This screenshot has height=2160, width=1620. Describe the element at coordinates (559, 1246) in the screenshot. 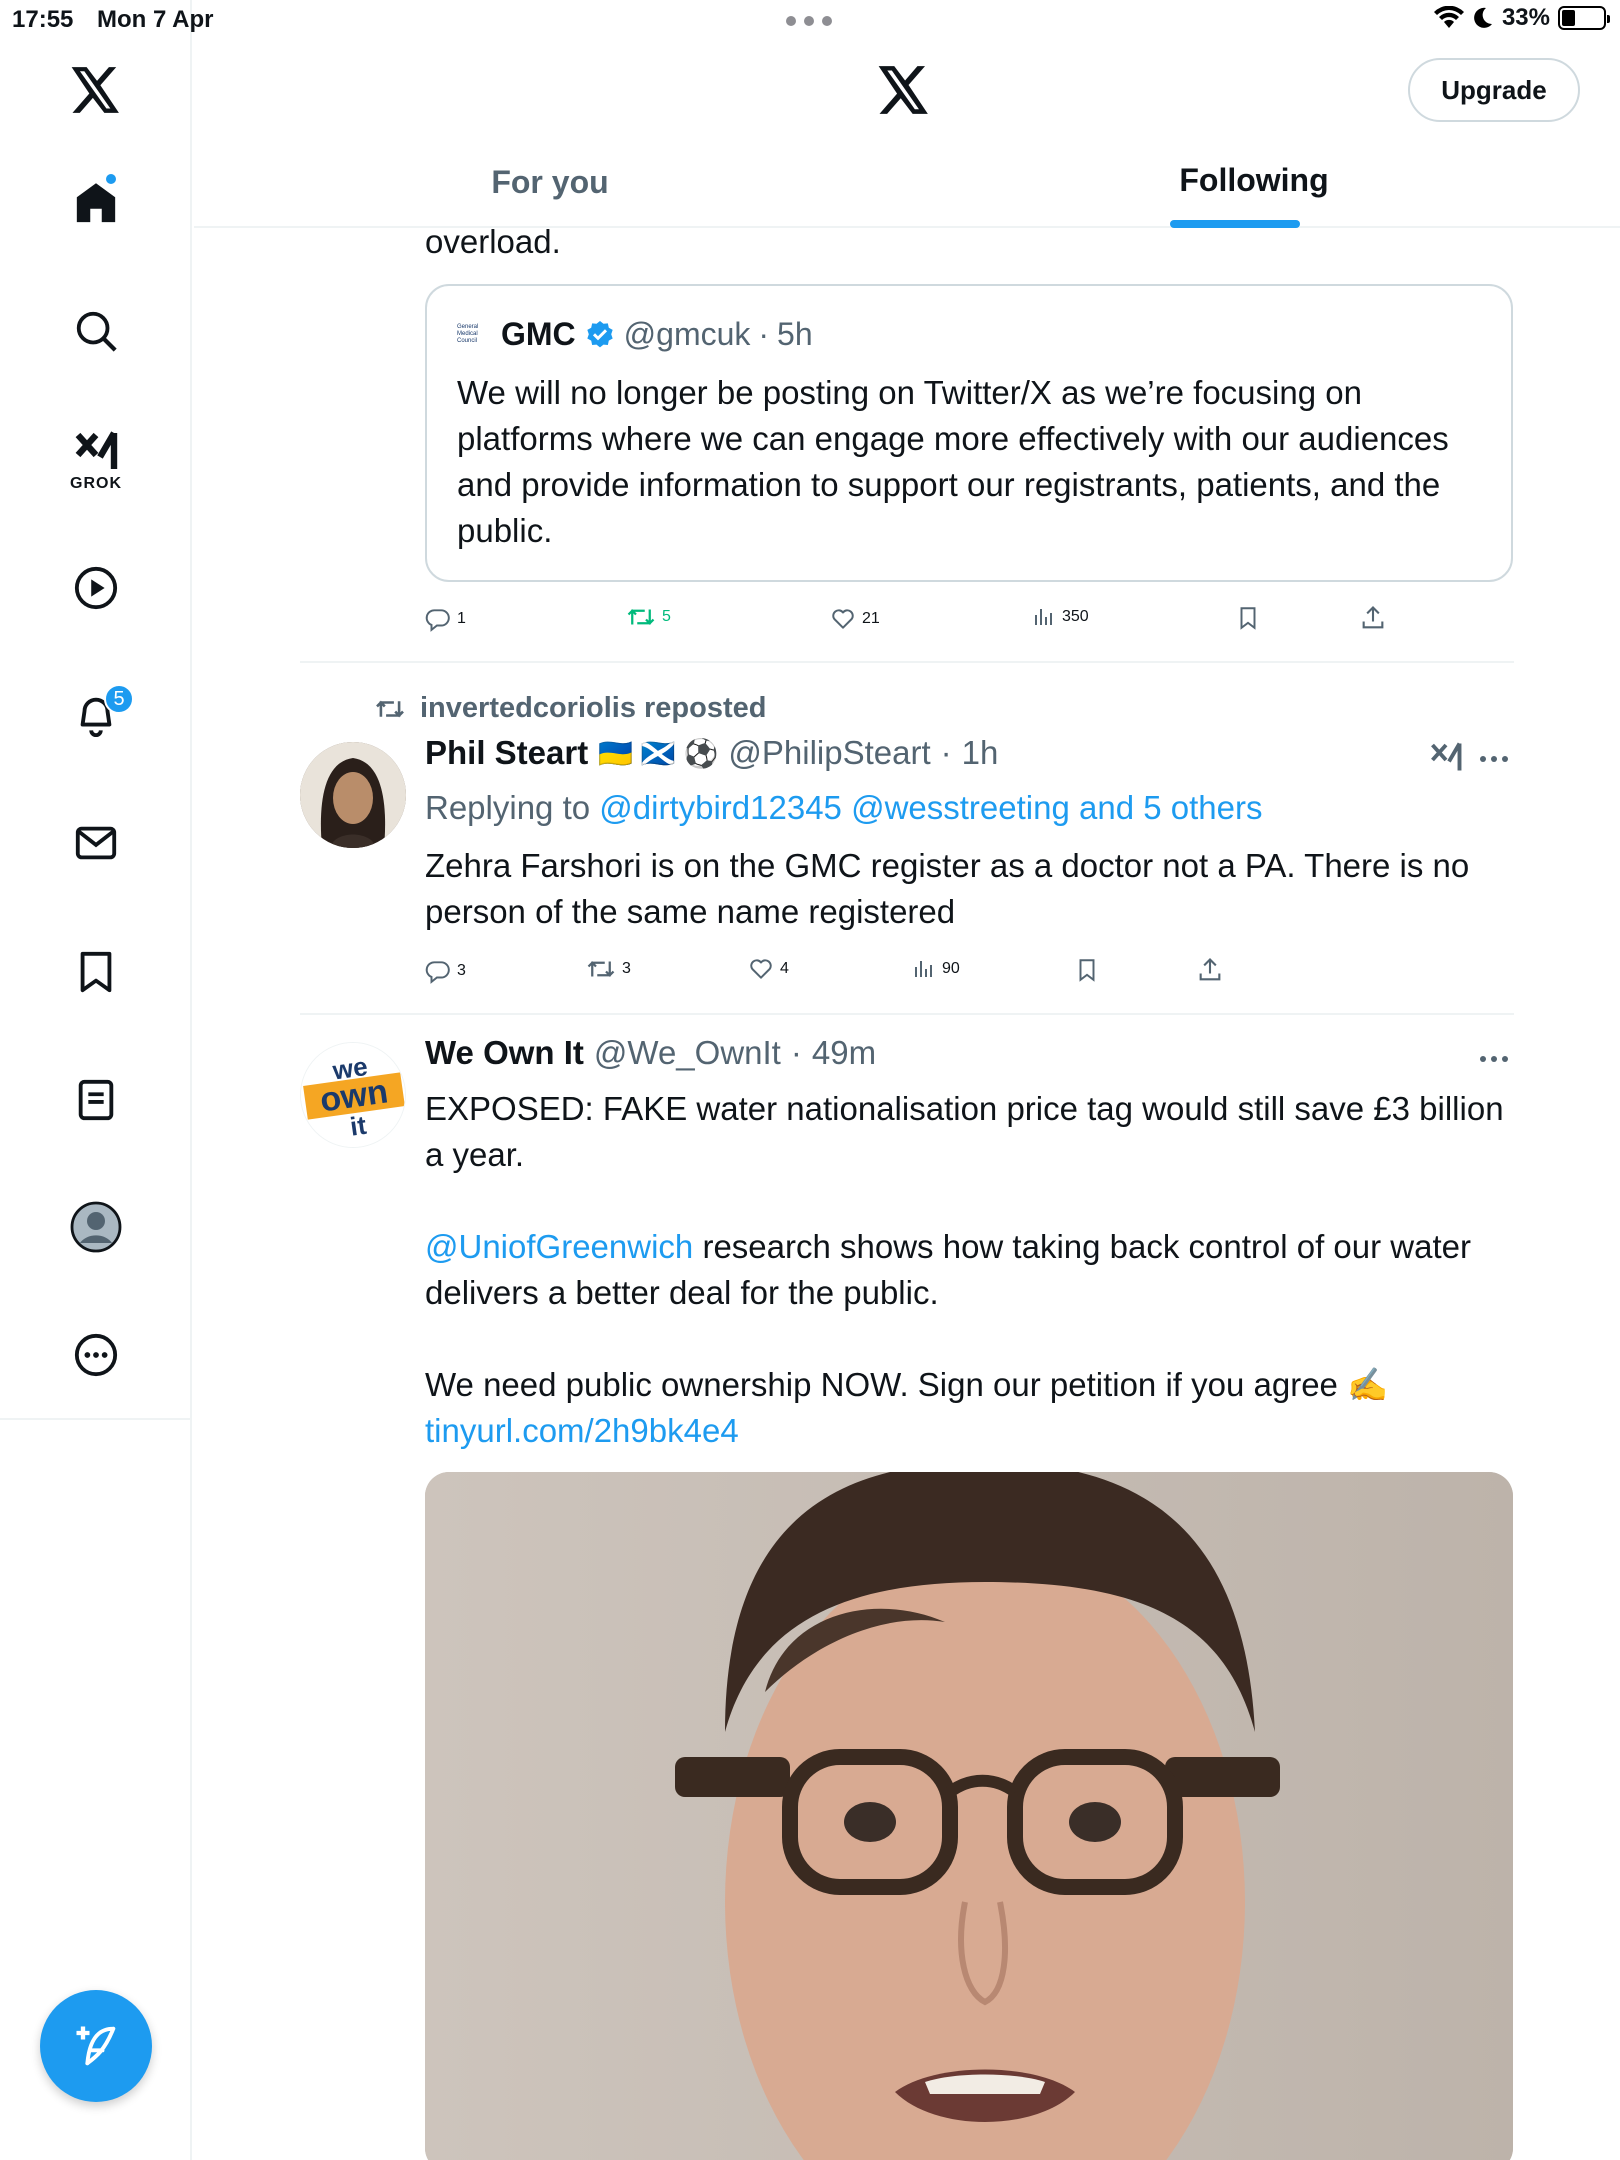

I see `mention-link: @UniofGreenwich` at that location.